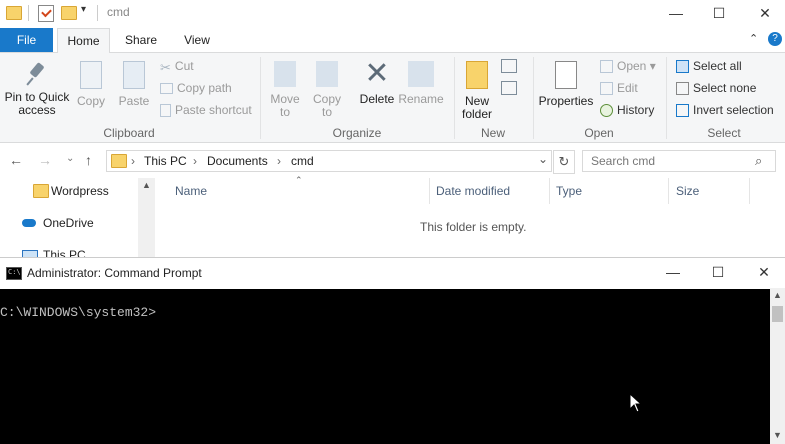 This screenshot has height=444, width=785. Describe the element at coordinates (679, 161) in the screenshot. I see `search-box: Search cmd ⌕` at that location.